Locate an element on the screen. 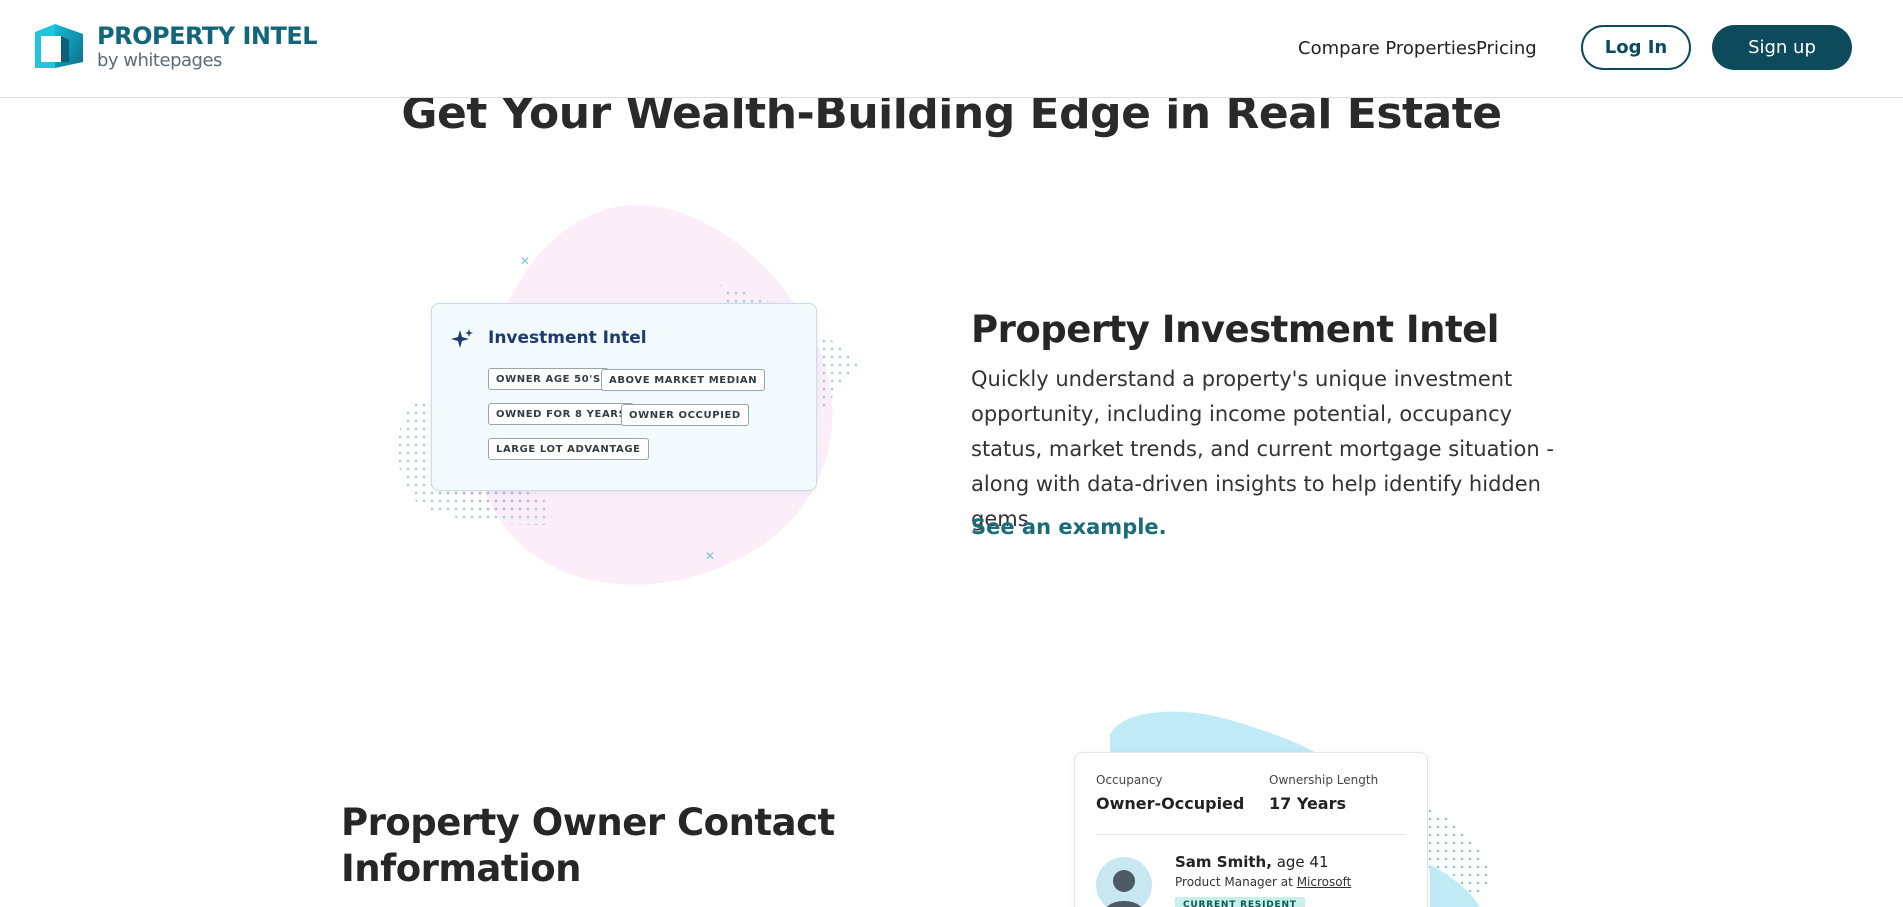 This screenshot has width=1903, height=907. logo-mark-icon is located at coordinates (59, 46).